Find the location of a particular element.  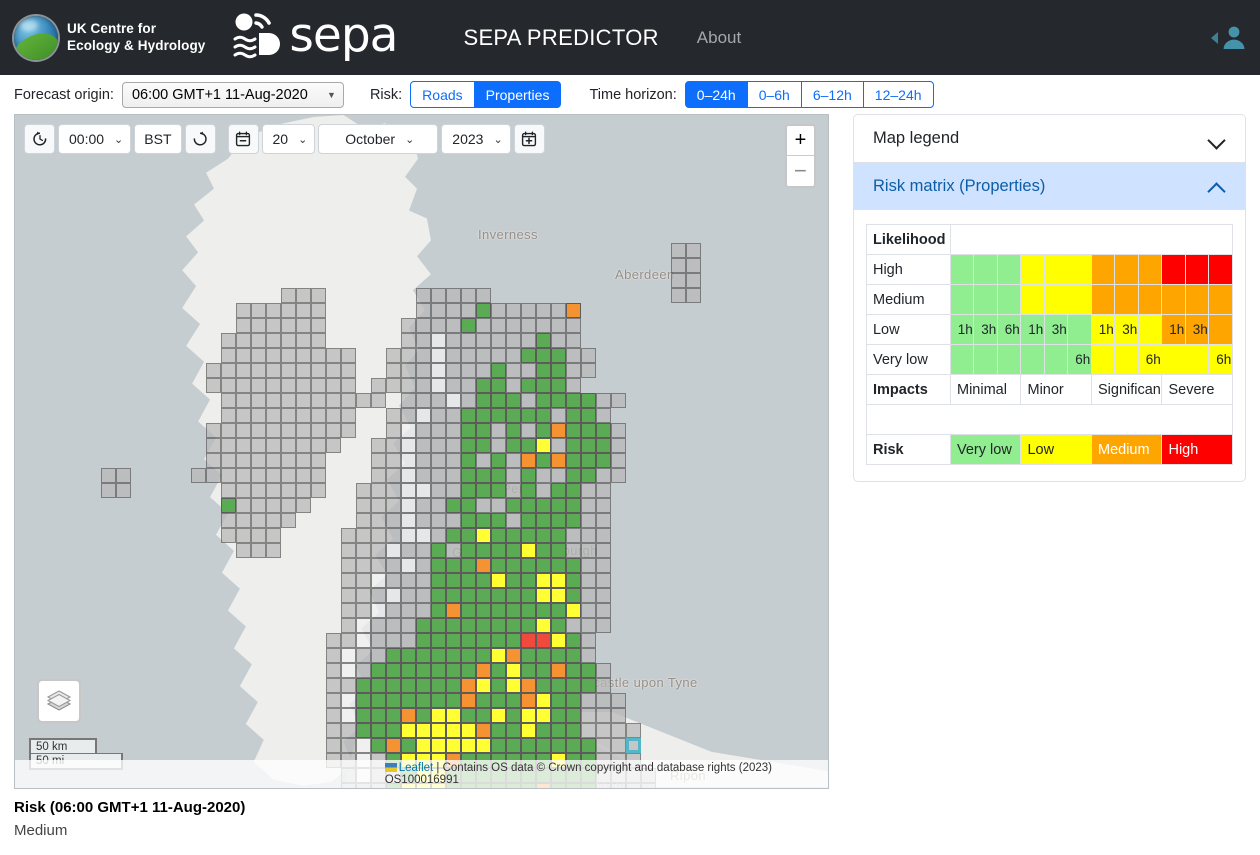

forecast-origin-select: 06:00 GMT+1 11-Aug-2020 ▼ is located at coordinates (232, 94).